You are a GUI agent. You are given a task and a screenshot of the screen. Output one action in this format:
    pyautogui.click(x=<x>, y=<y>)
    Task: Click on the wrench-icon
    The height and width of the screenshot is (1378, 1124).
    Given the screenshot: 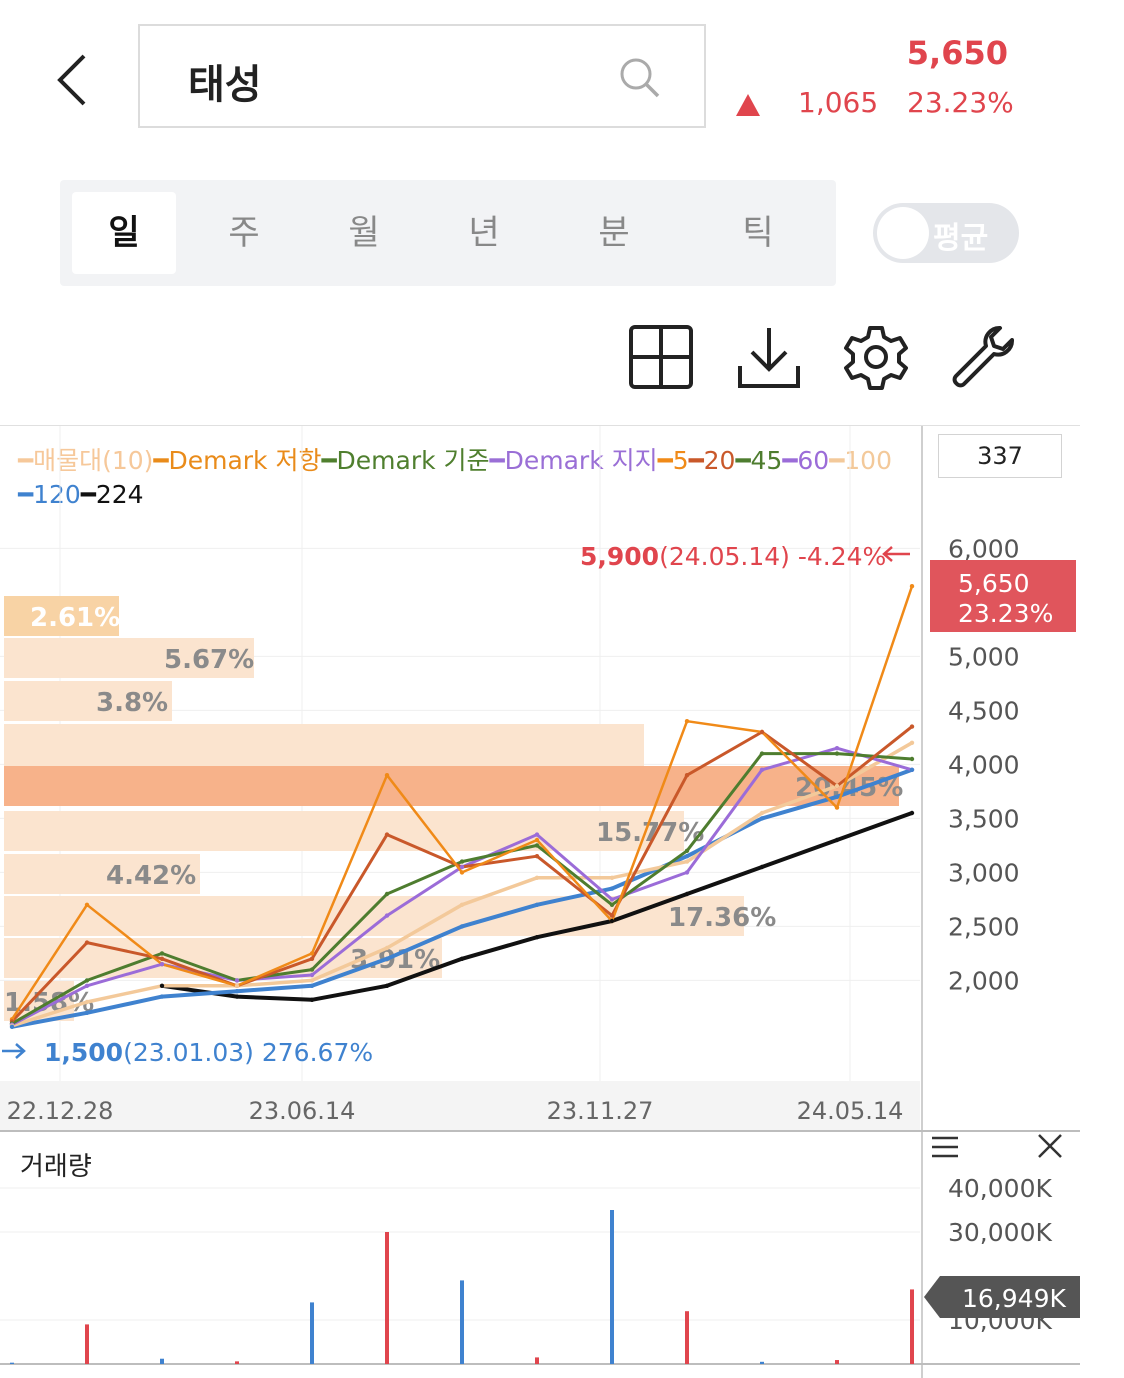 What is the action you would take?
    pyautogui.click(x=983, y=357)
    